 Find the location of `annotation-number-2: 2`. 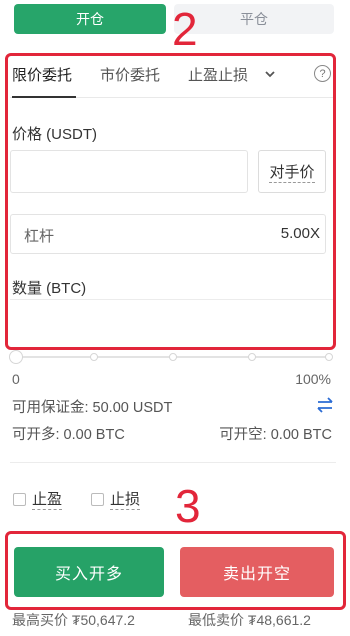

annotation-number-2: 2 is located at coordinates (185, 29).